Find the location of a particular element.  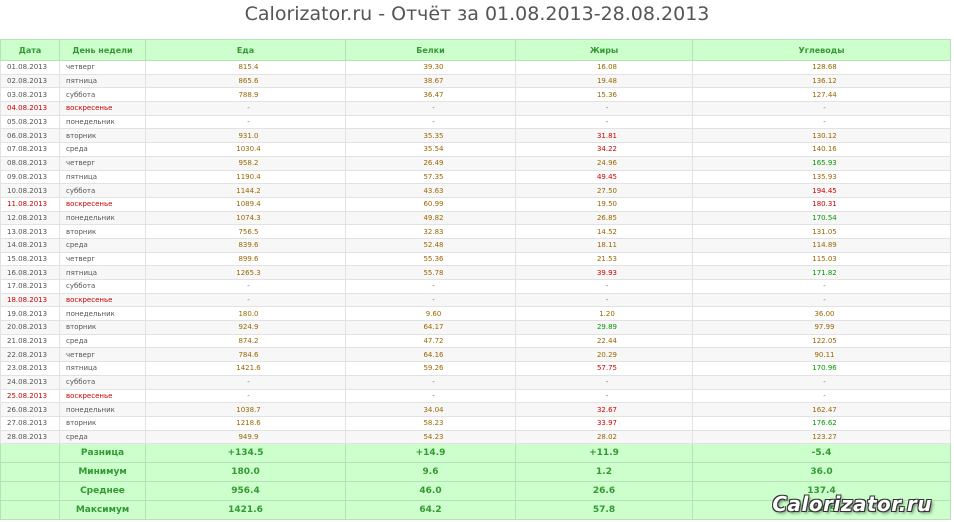

cell-date: 15.08.2013 is located at coordinates (30, 259).